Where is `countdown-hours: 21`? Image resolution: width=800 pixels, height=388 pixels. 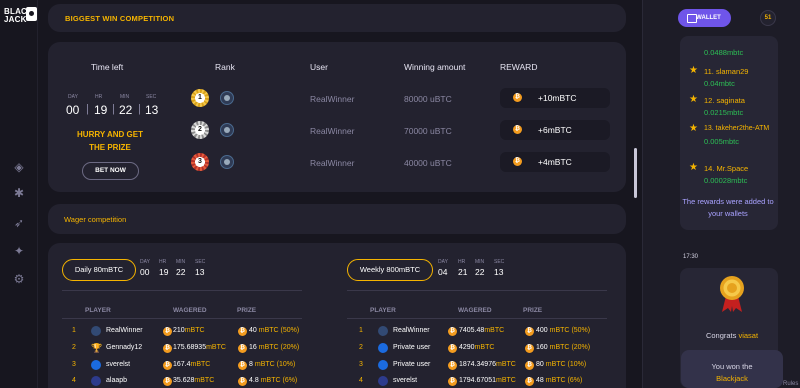 countdown-hours: 21 is located at coordinates (463, 272).